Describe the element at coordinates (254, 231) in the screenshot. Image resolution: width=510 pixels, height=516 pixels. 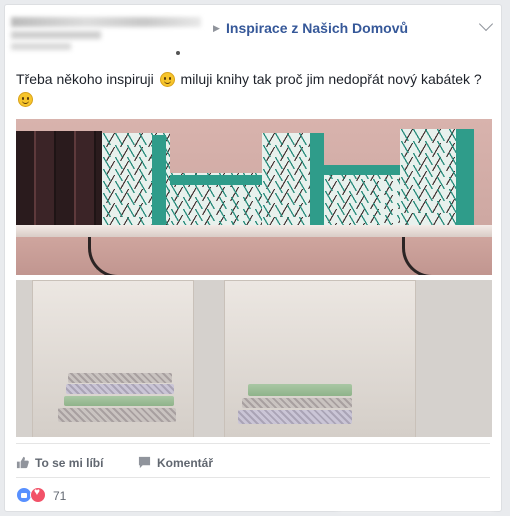
I see `shelf-board` at that location.